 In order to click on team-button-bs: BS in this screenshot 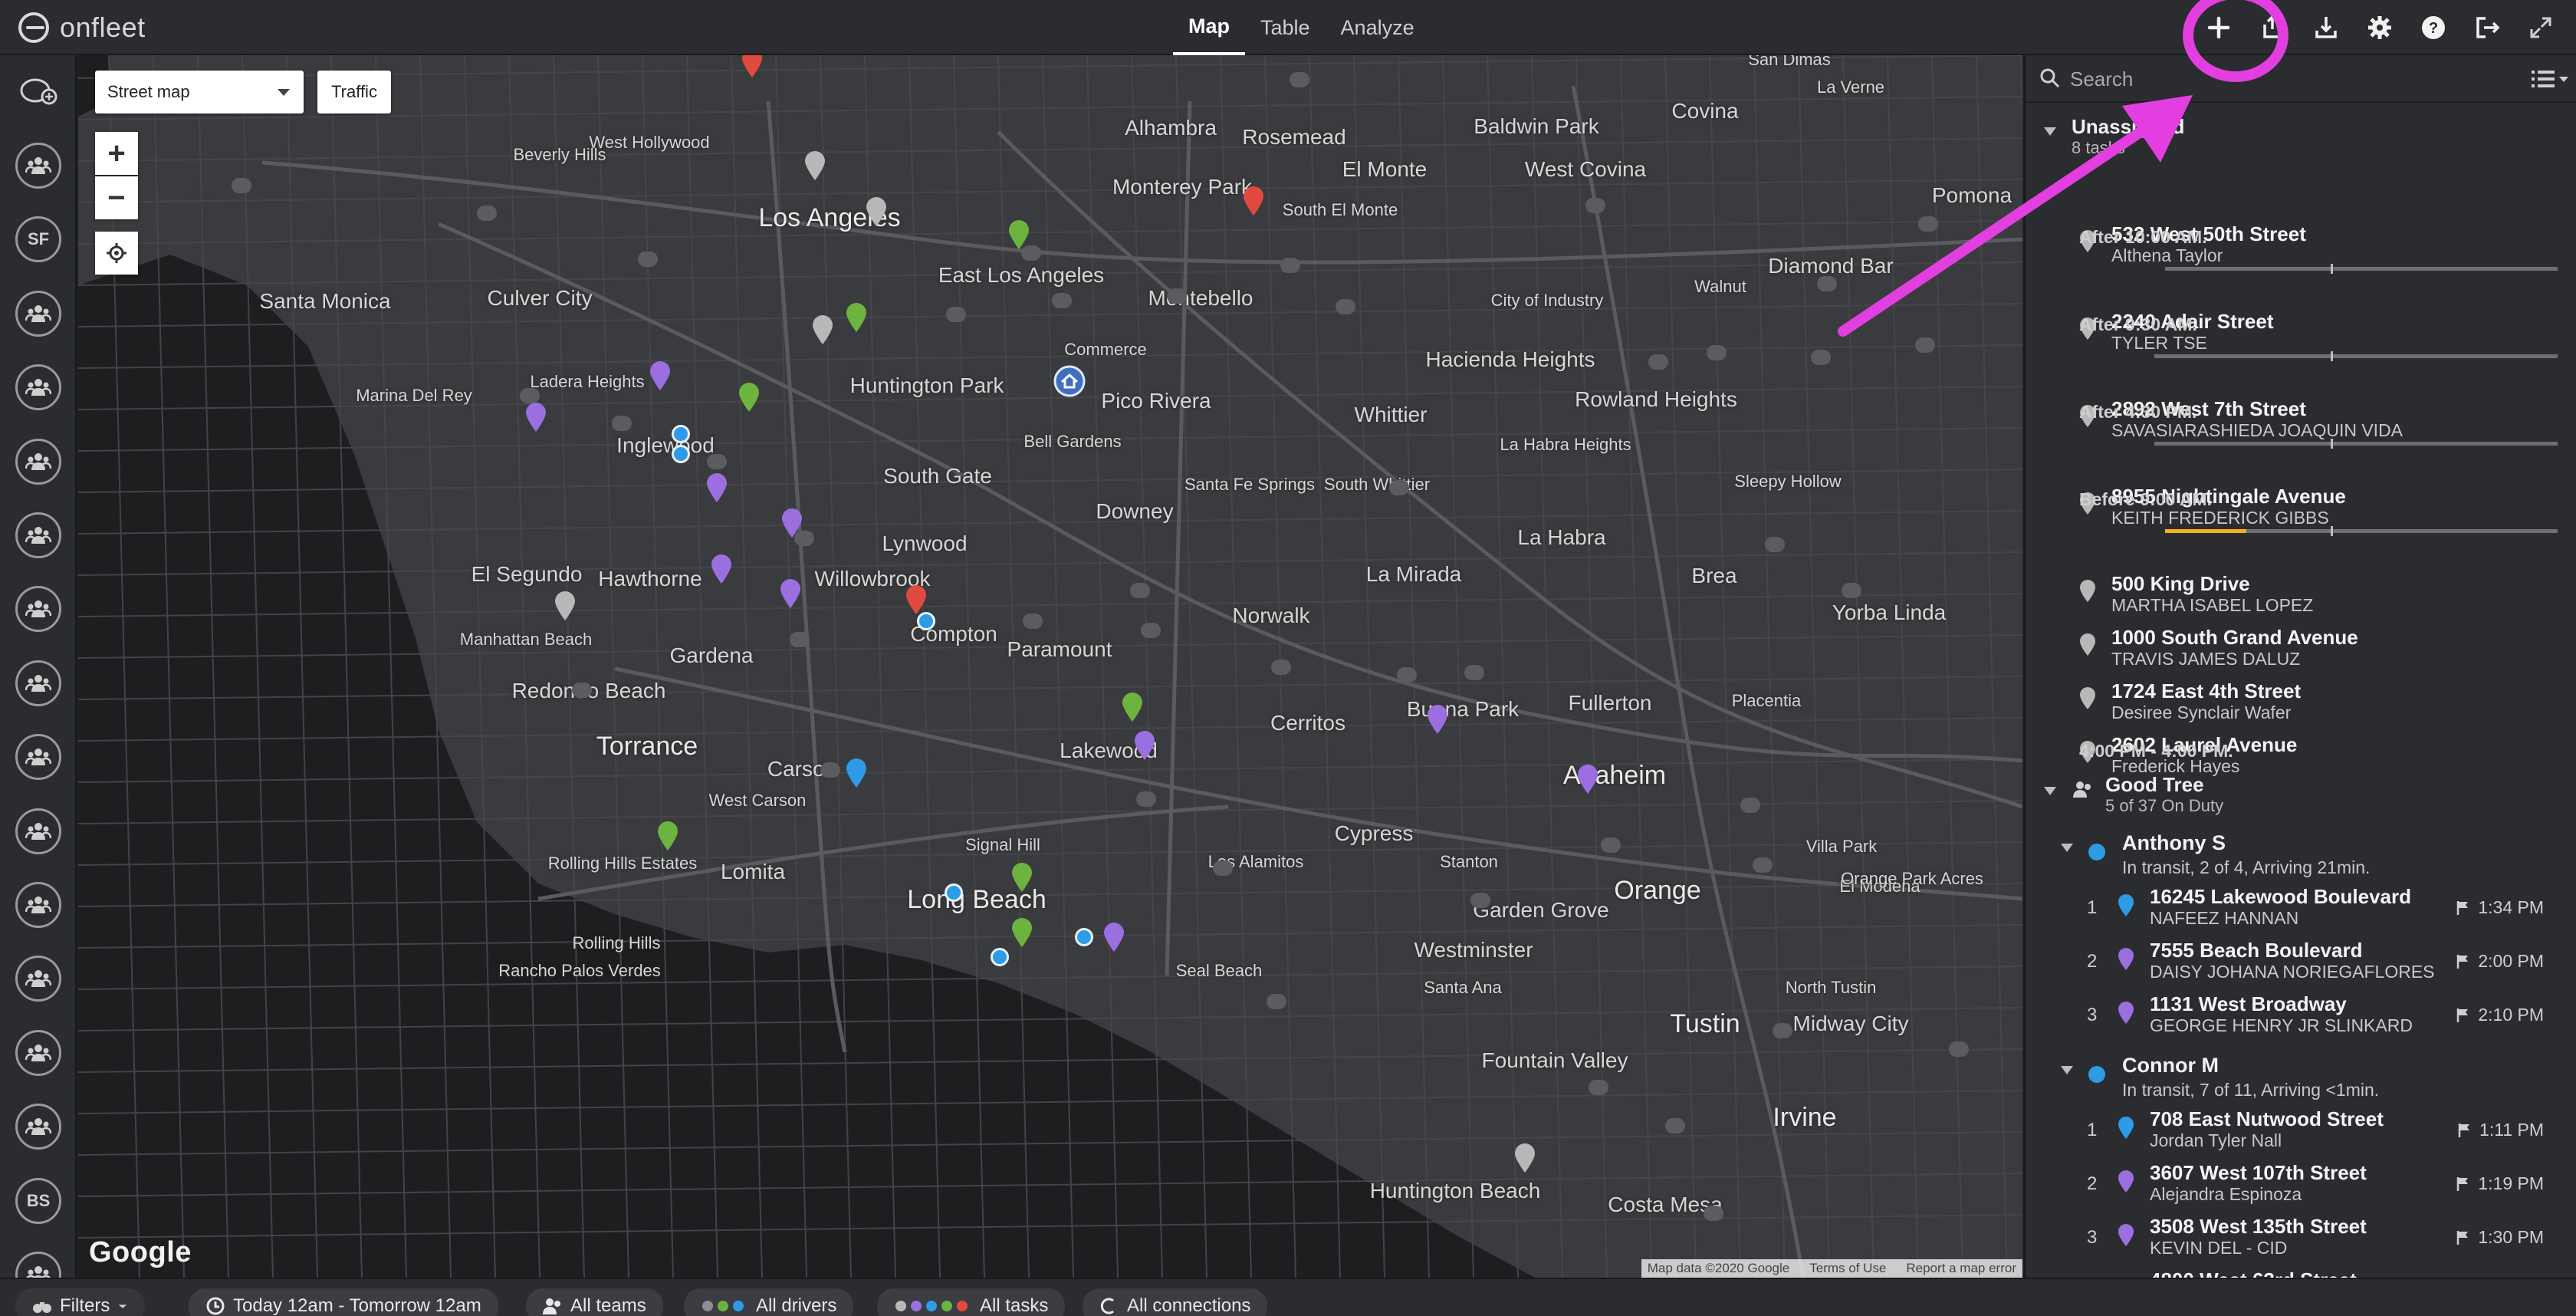, I will do `click(38, 1200)`.